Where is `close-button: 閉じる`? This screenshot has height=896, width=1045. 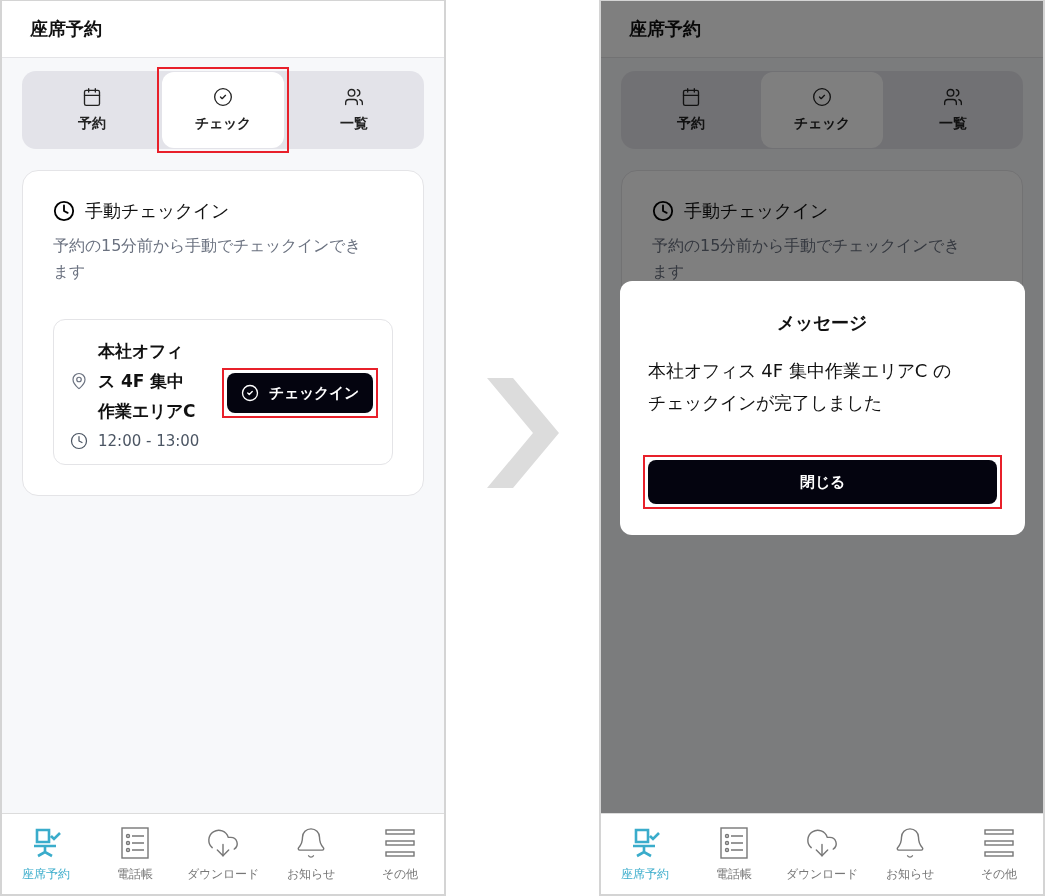
close-button: 閉じる is located at coordinates (822, 482).